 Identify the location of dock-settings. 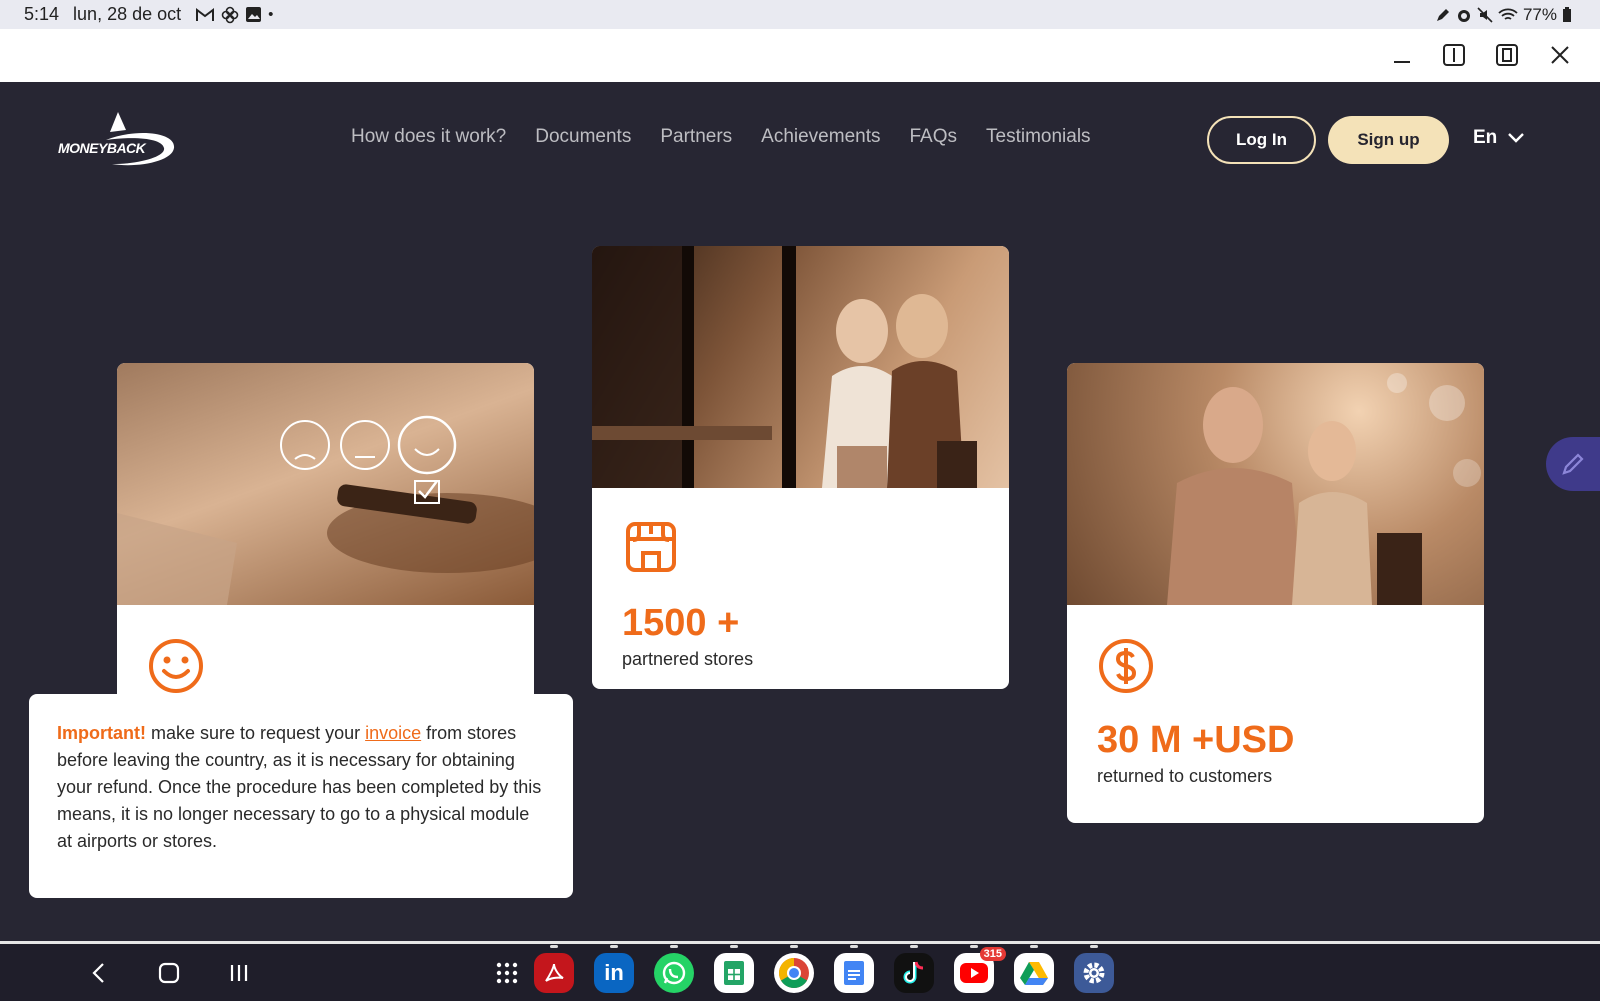
(1094, 969).